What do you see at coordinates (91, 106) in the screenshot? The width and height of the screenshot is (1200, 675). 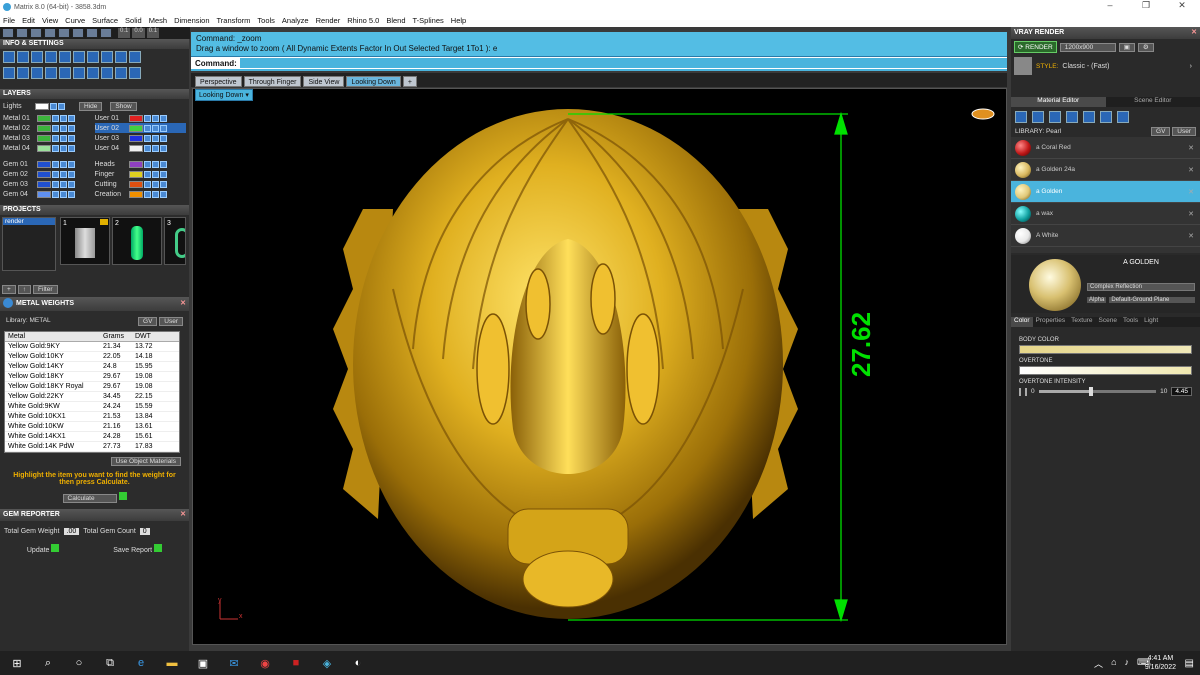 I see `hide-button: Hide` at bounding box center [91, 106].